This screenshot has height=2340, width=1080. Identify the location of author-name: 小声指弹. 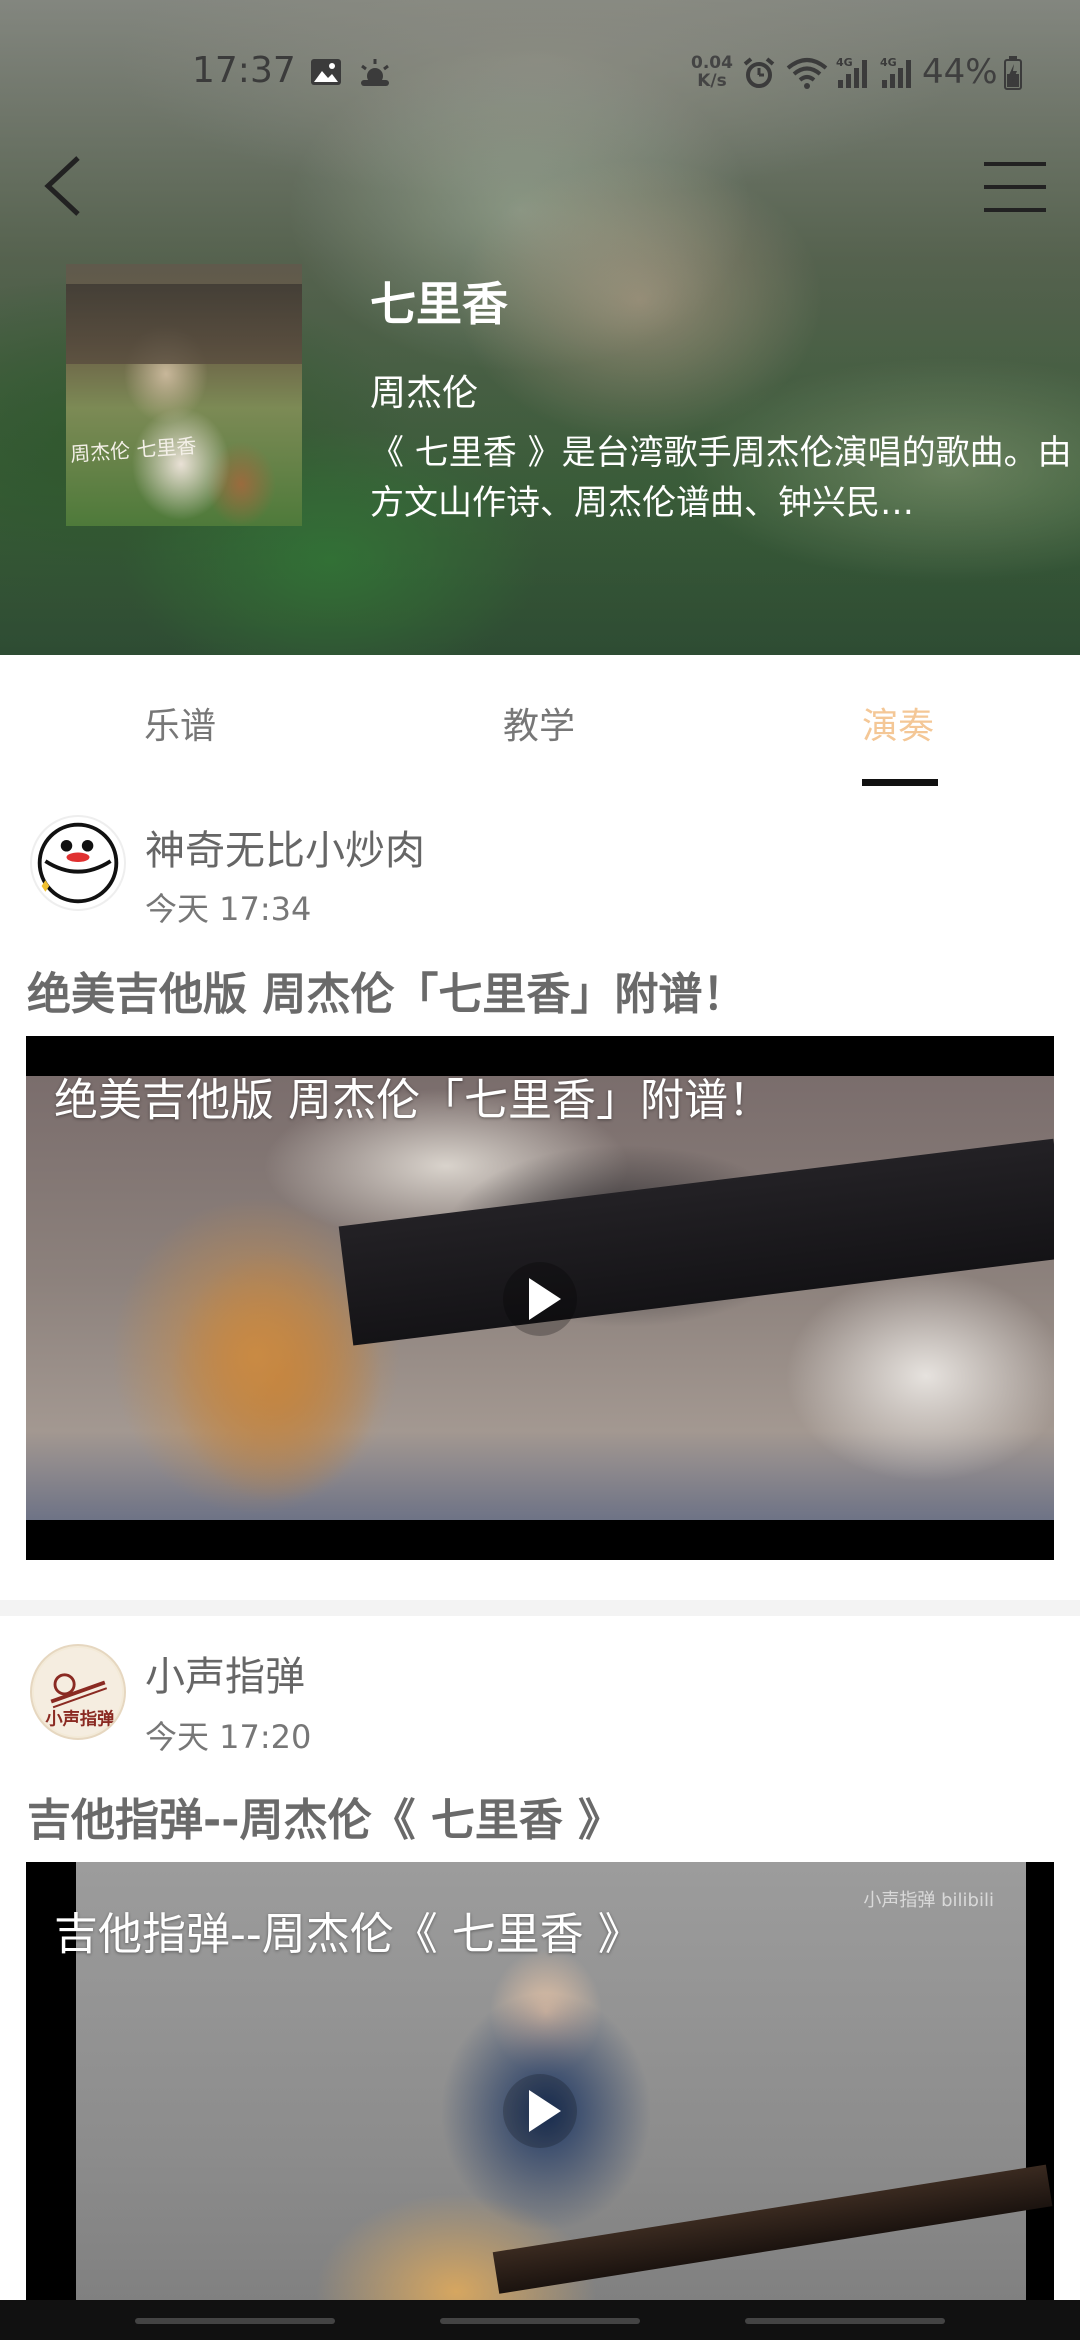
(225, 1673).